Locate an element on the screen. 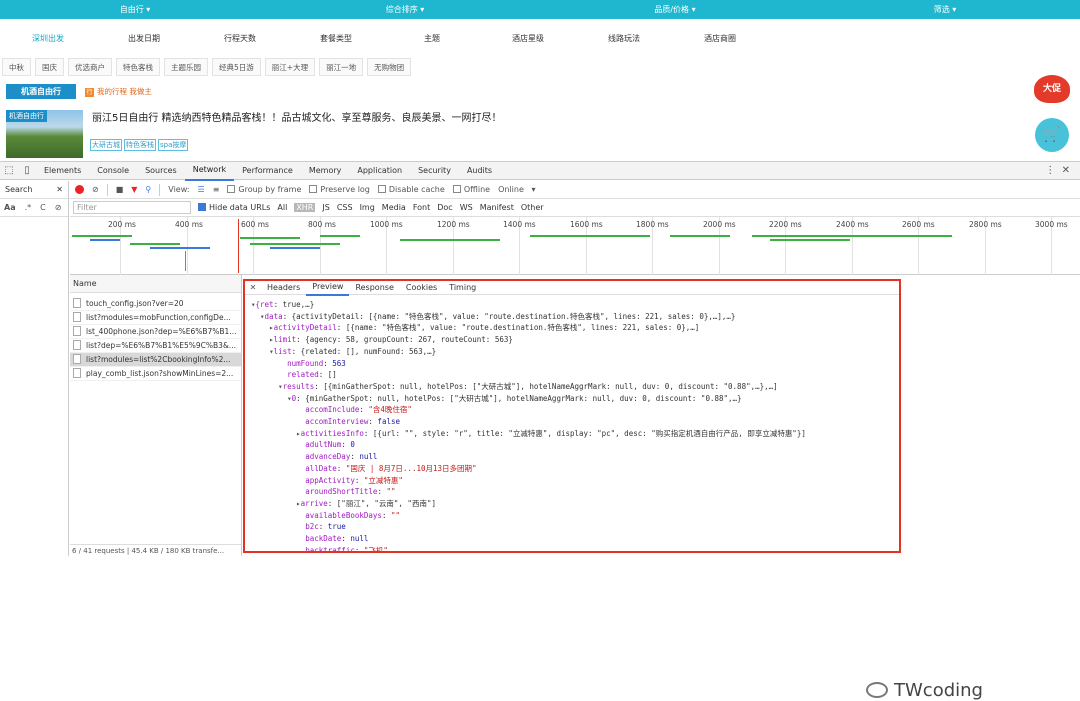 The height and width of the screenshot is (701, 1080). refresh-icon: C is located at coordinates (43, 207).